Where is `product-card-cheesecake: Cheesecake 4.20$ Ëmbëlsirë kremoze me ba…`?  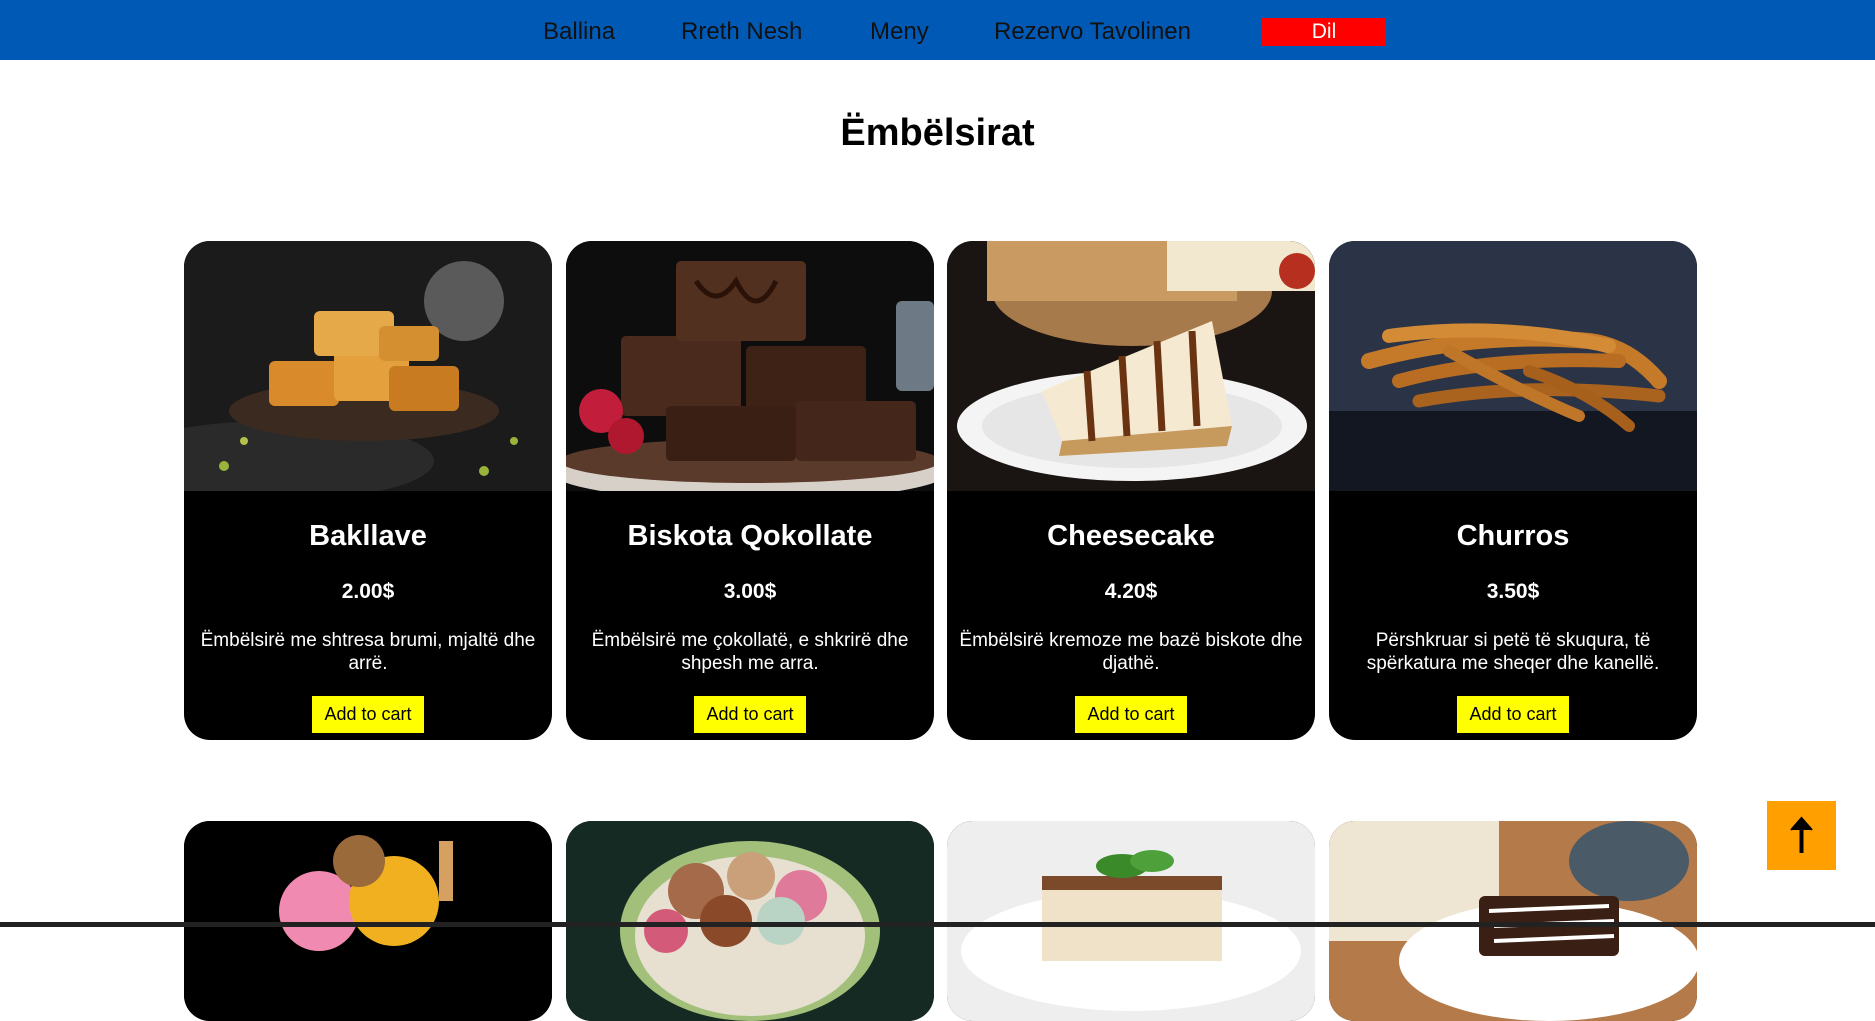
product-card-cheesecake: Cheesecake 4.20$ Ëmbëlsirë kremoze me ba… is located at coordinates (1131, 490).